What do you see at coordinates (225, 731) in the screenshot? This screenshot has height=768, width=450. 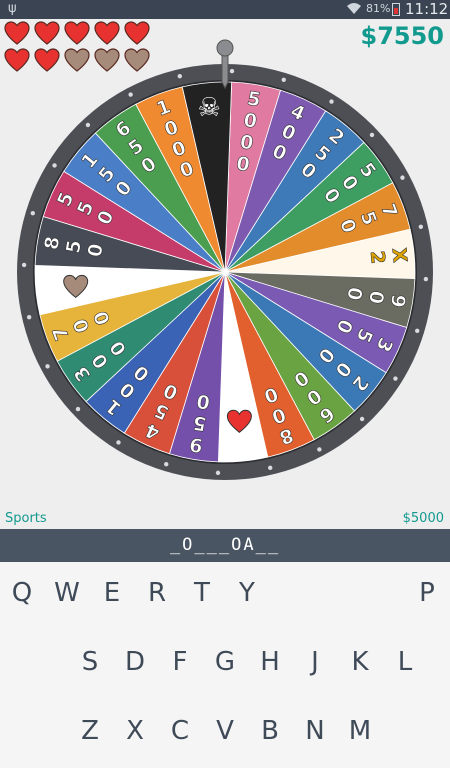 I see `key-v: V` at bounding box center [225, 731].